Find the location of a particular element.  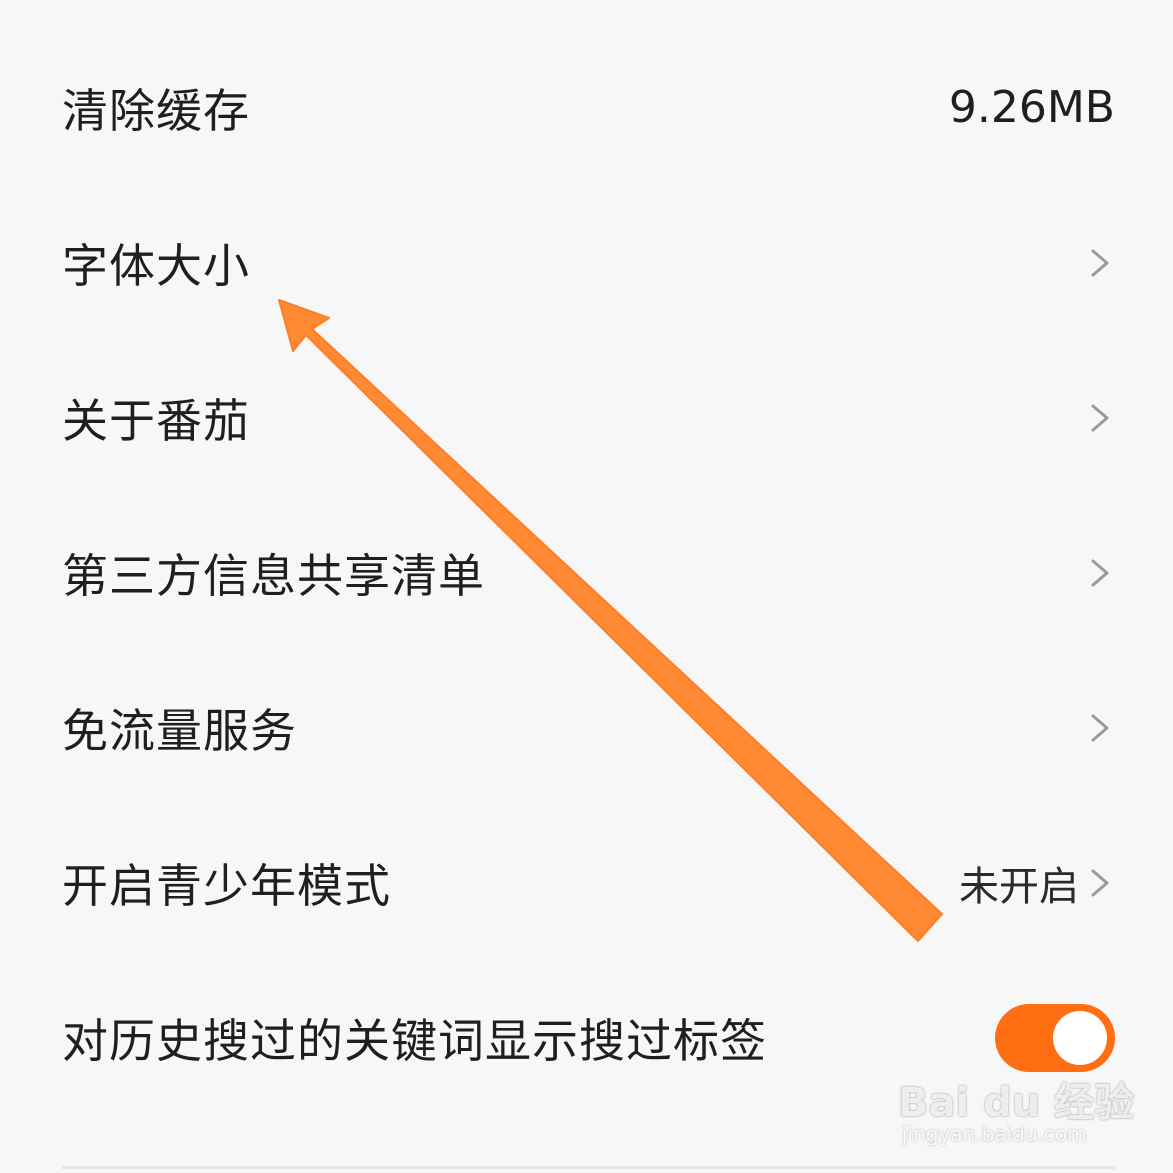

settings-row-third-party: 第三方信息共享清单 is located at coordinates (586, 572).